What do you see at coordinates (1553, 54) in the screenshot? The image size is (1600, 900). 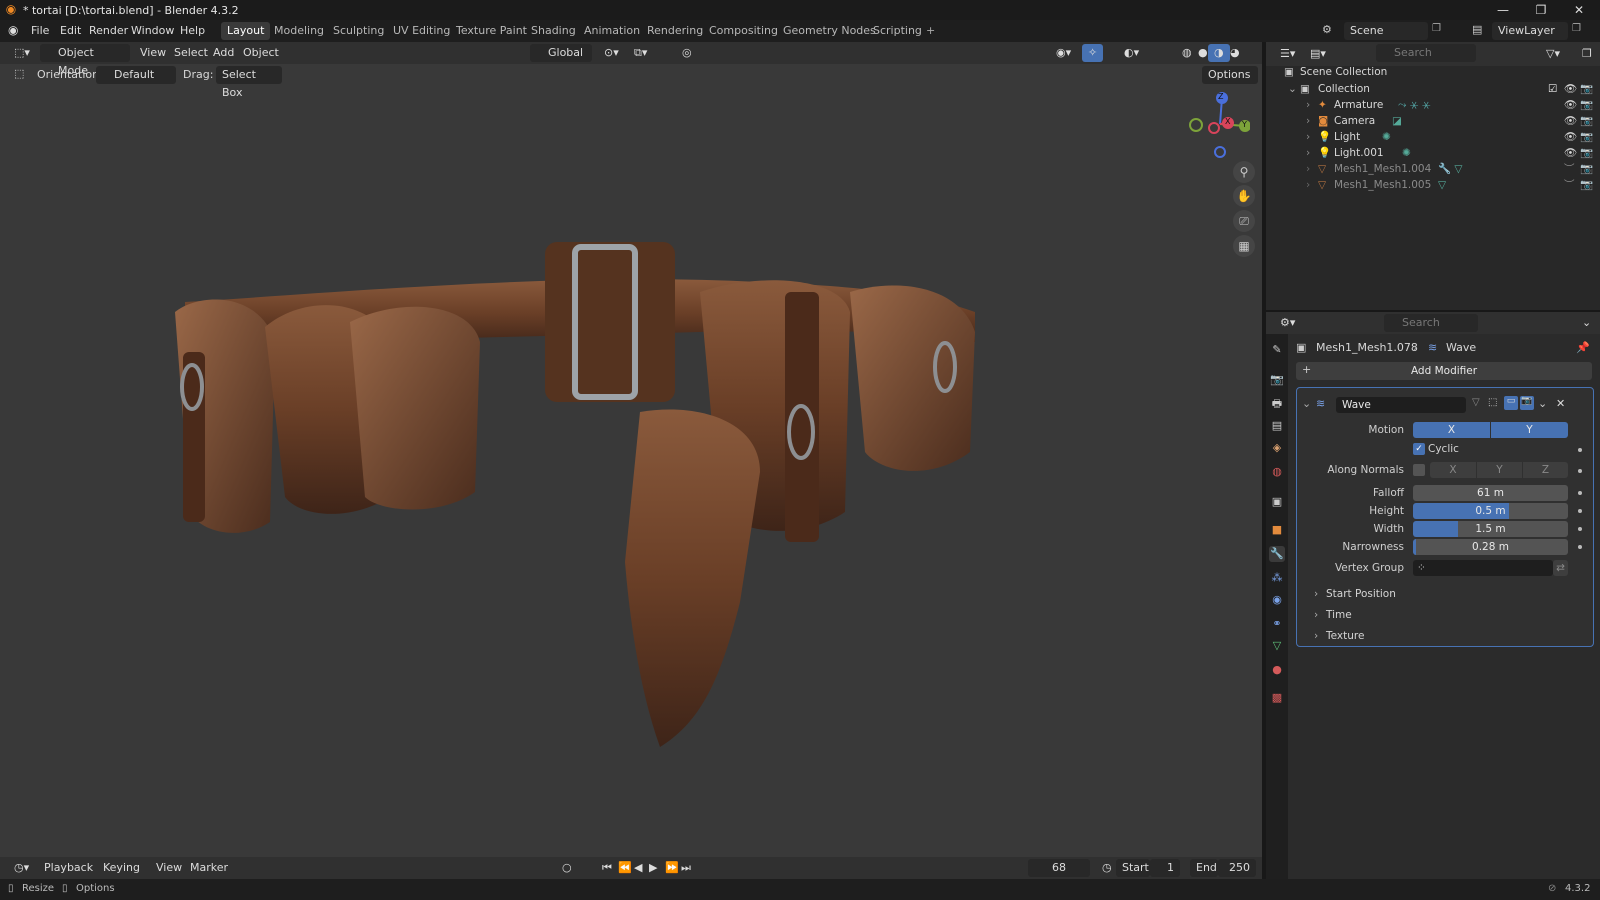 I see `outliner-filter-icon: ▽▾` at bounding box center [1553, 54].